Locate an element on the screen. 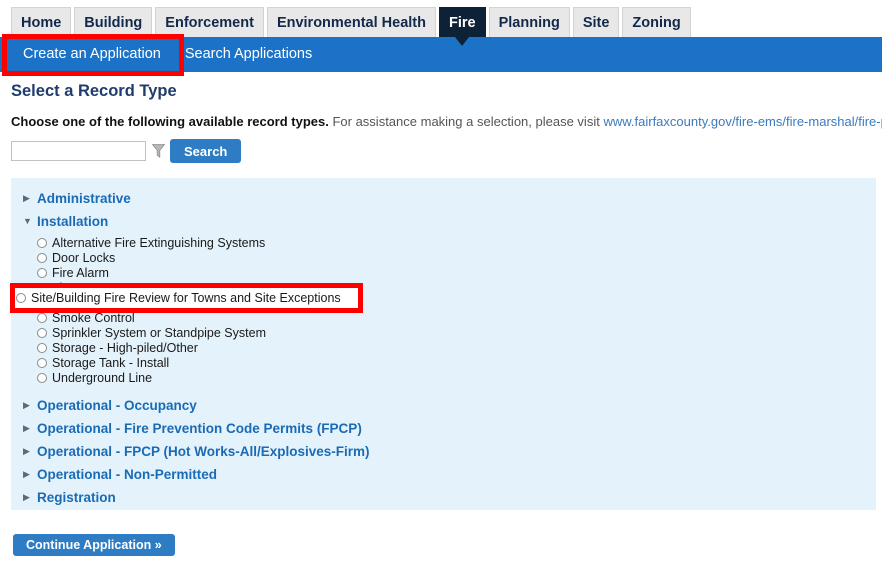 The width and height of the screenshot is (882, 563). active-tab-pointer-icon is located at coordinates (462, 41).